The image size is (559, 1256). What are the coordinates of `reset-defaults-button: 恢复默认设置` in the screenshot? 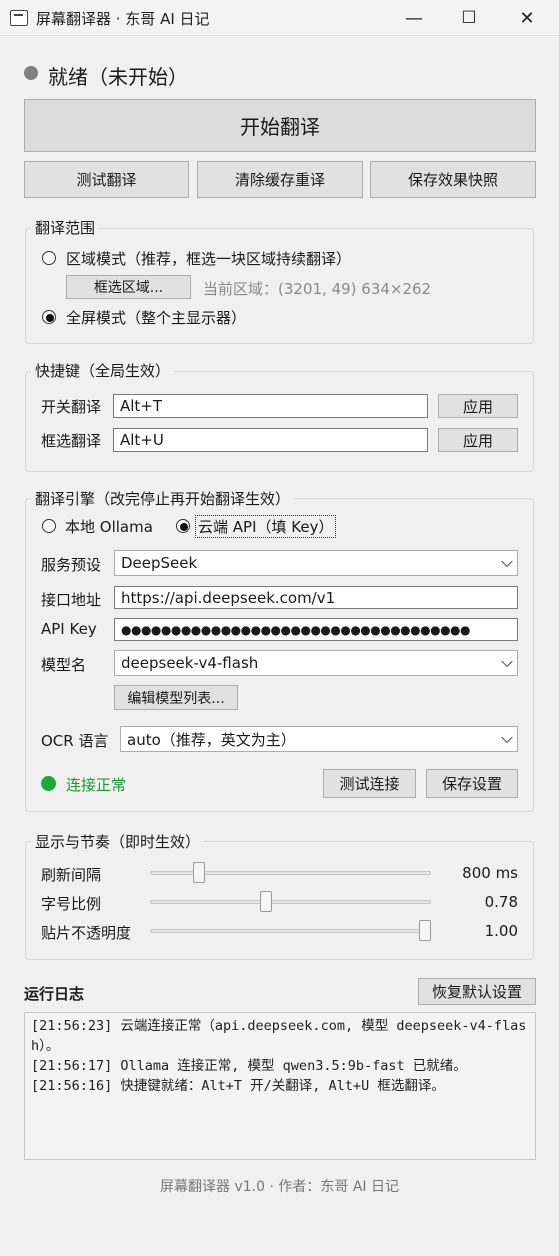 It's located at (477, 991).